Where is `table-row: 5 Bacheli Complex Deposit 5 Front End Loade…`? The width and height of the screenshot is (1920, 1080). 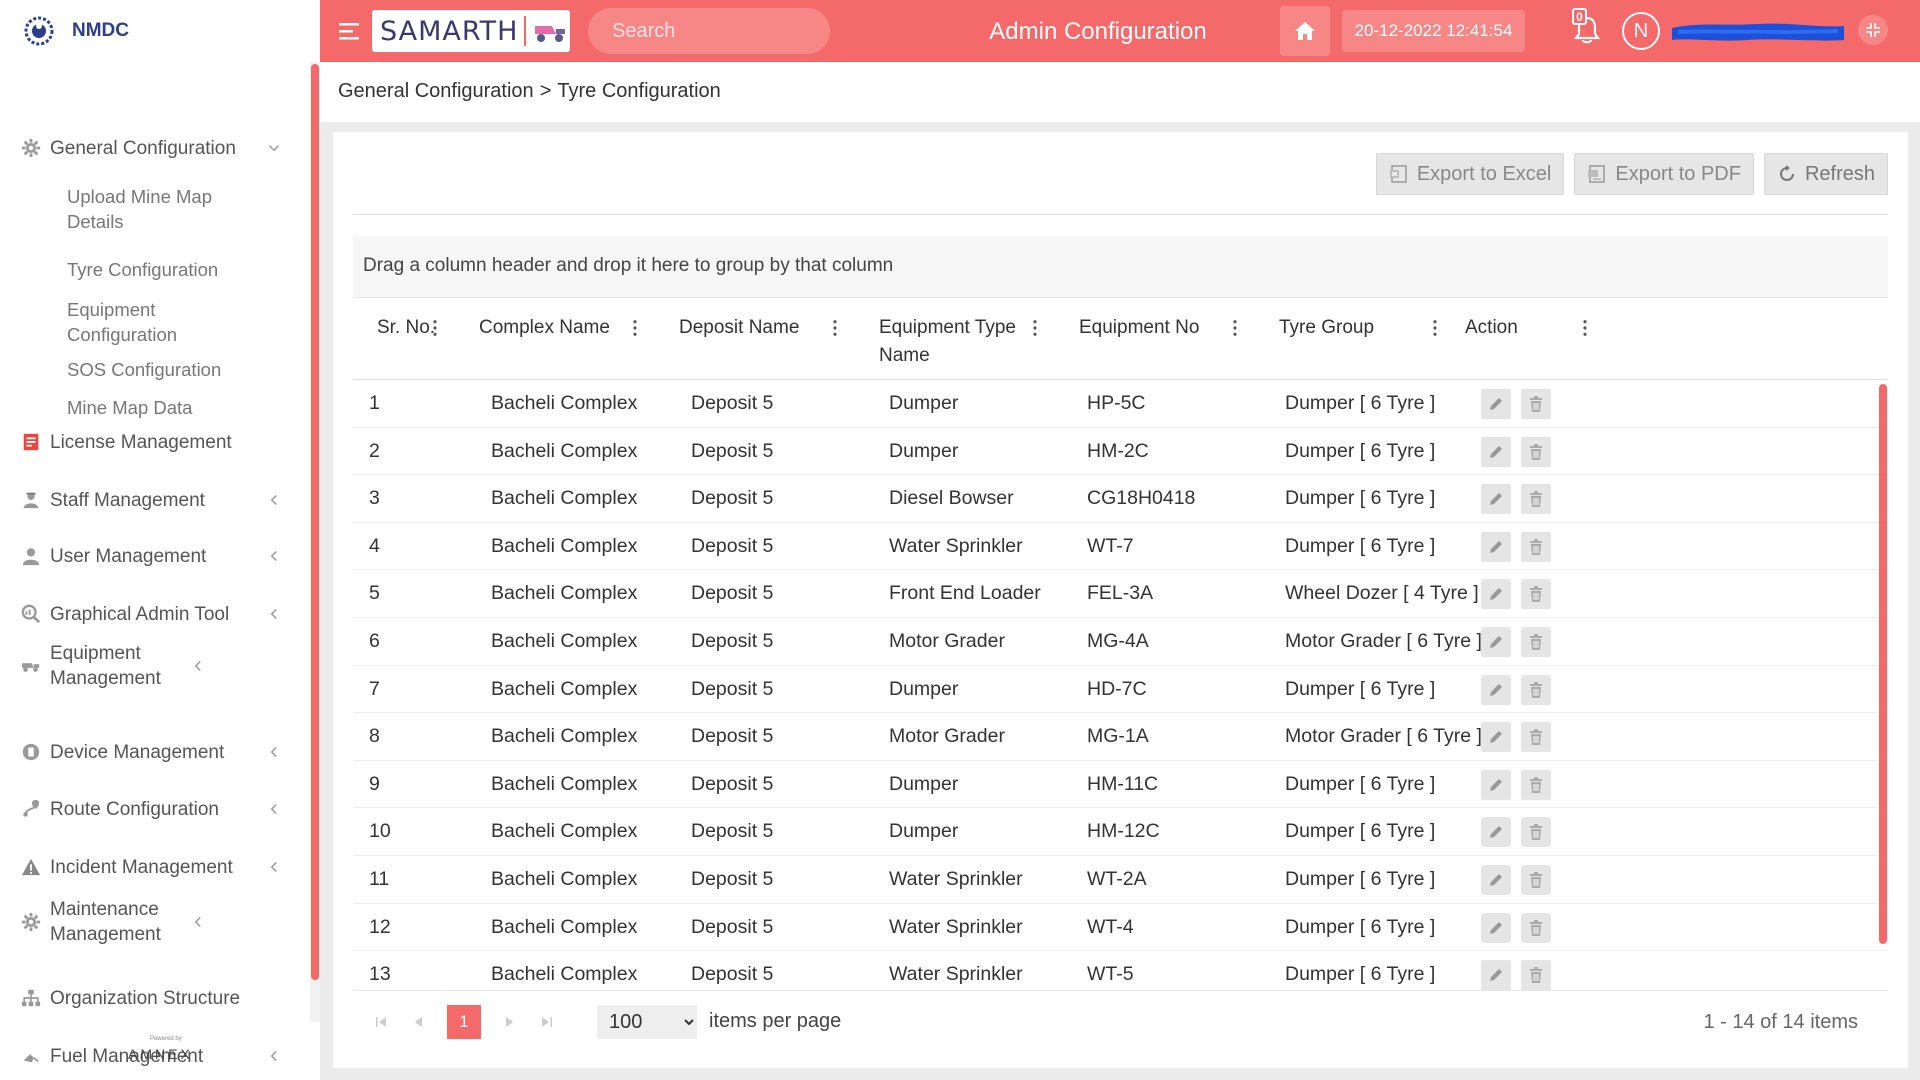
table-row: 5 Bacheli Complex Deposit 5 Front End Loade… is located at coordinates (1120, 594).